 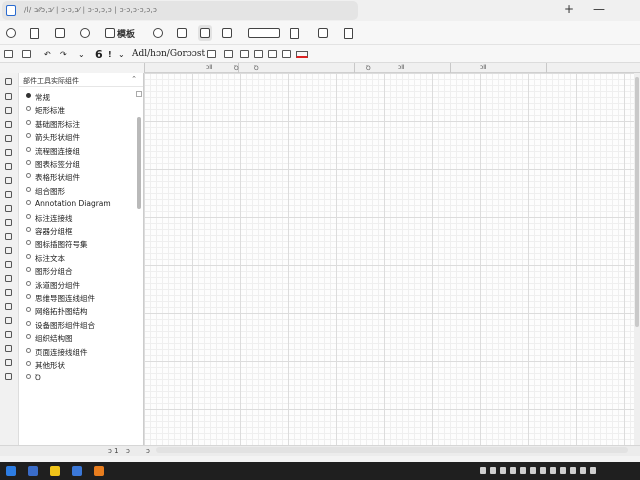 I want to click on page-nav-button: ɔ, so click(x=128, y=451).